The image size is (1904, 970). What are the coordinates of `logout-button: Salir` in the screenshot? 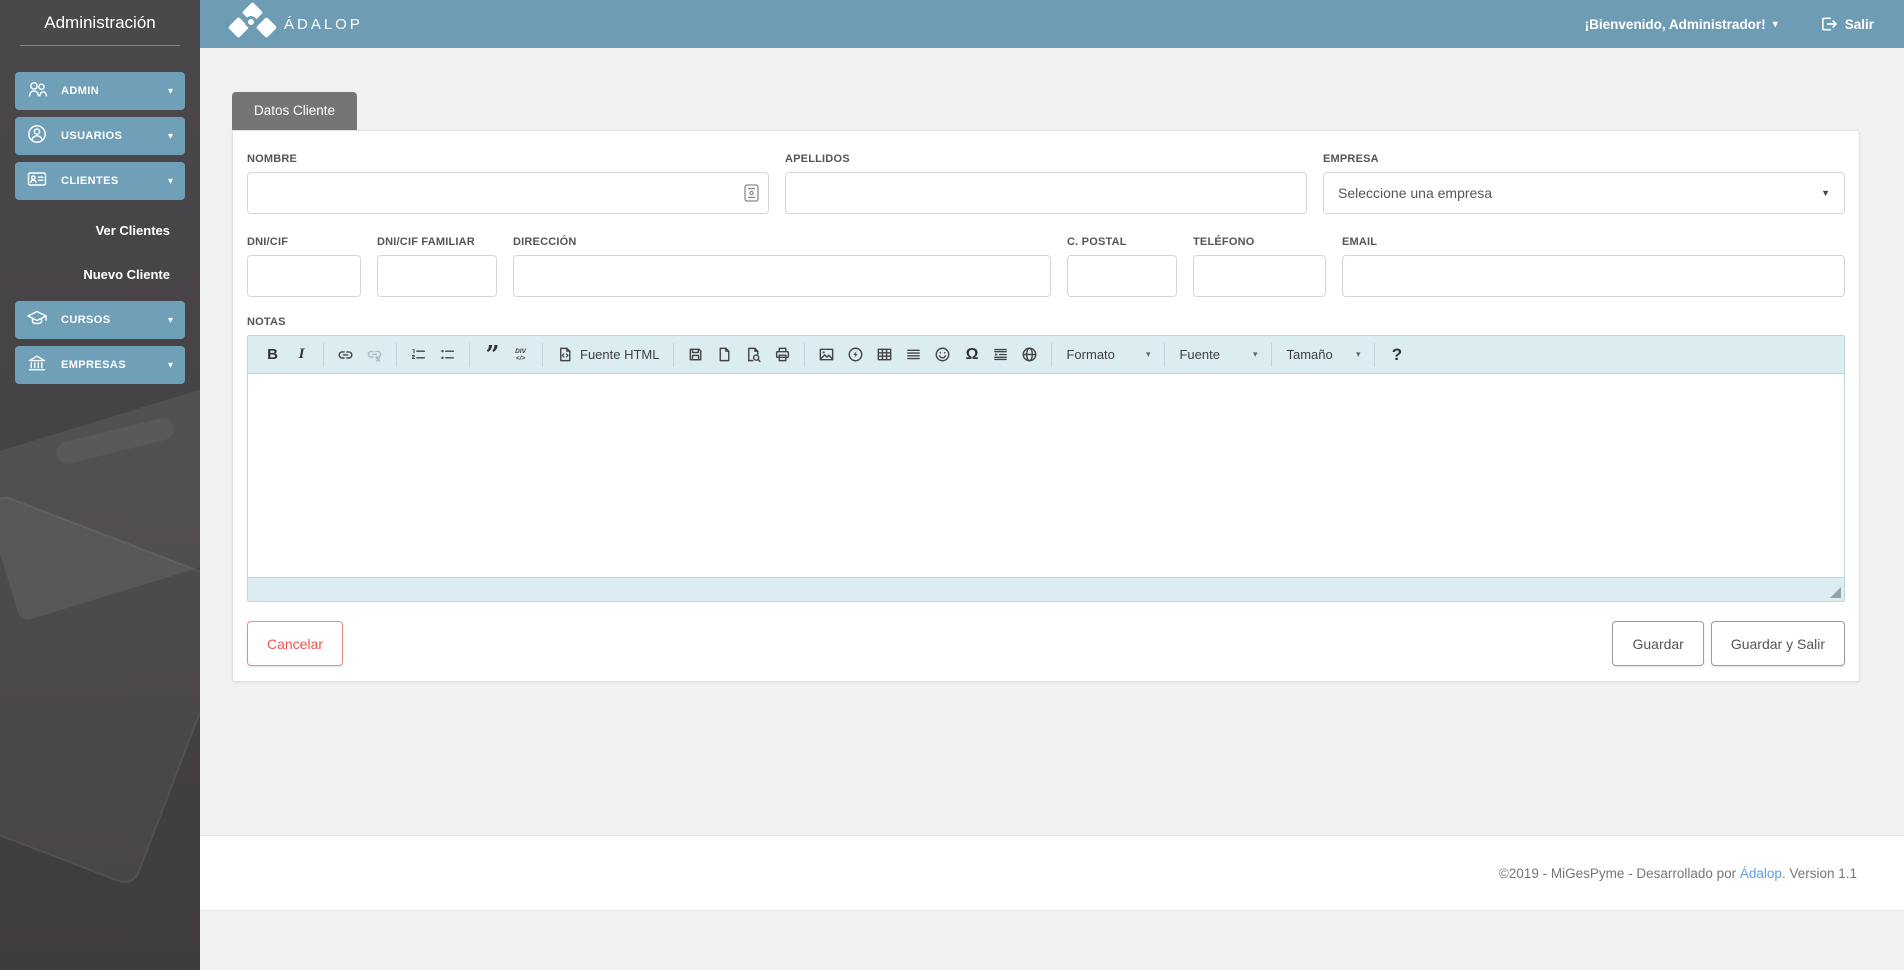 It's located at (1847, 24).